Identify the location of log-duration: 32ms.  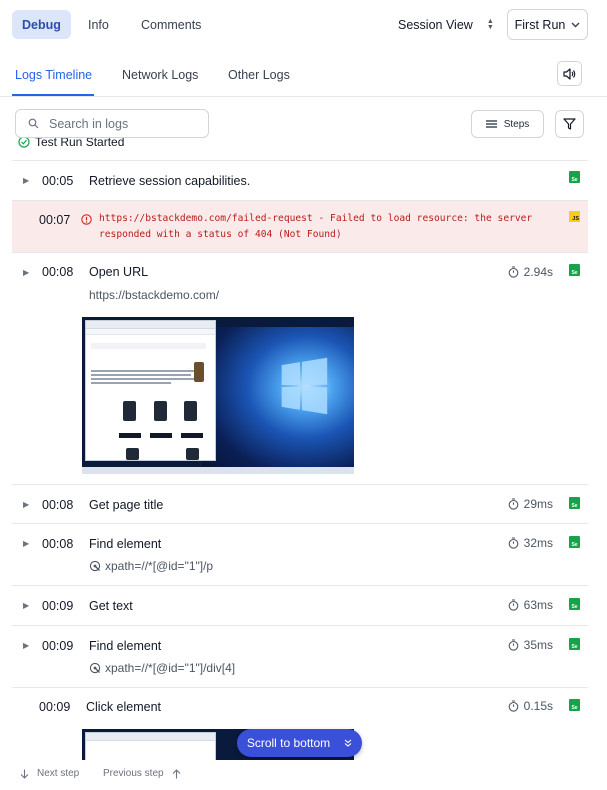
(530, 543).